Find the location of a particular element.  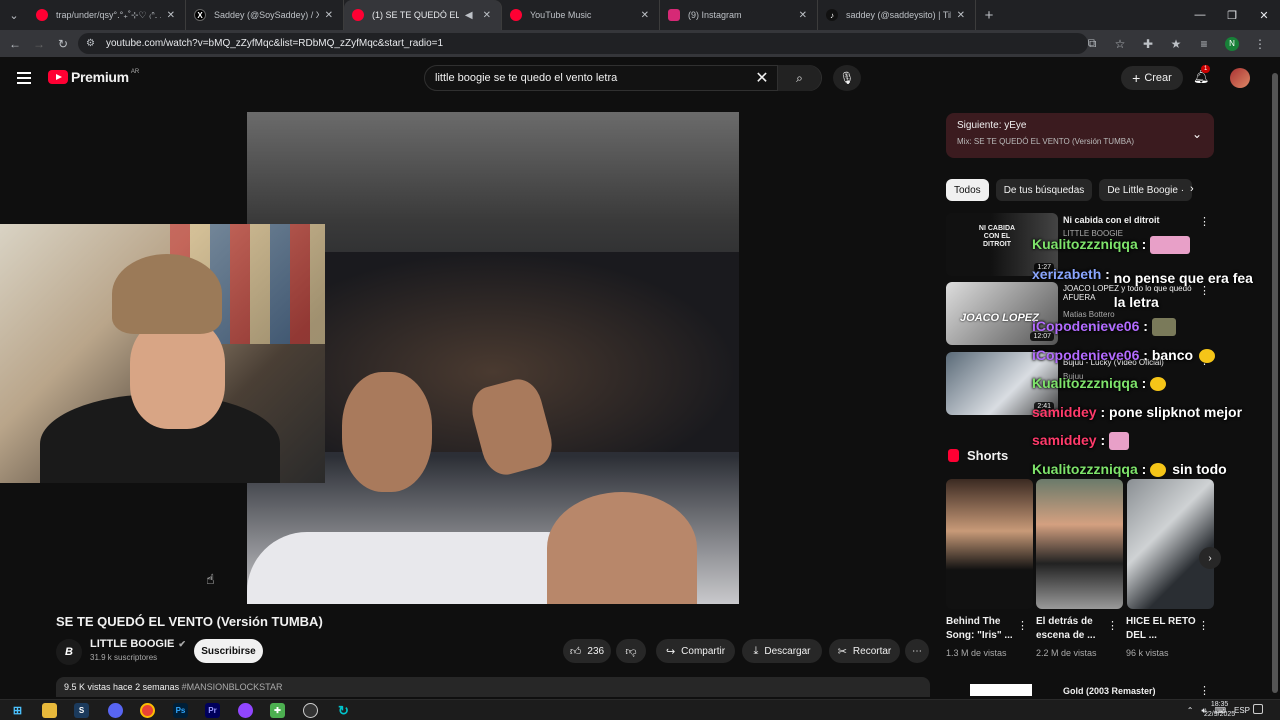

twitch-icon is located at coordinates (245, 710).